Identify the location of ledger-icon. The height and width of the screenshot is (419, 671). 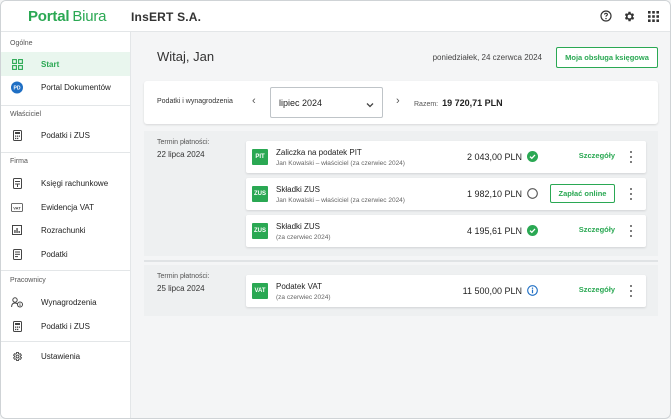
(17, 183).